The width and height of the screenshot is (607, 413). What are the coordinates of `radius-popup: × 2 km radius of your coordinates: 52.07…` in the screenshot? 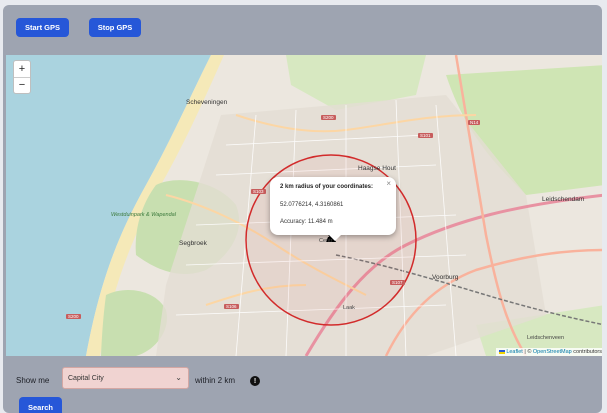 It's located at (333, 206).